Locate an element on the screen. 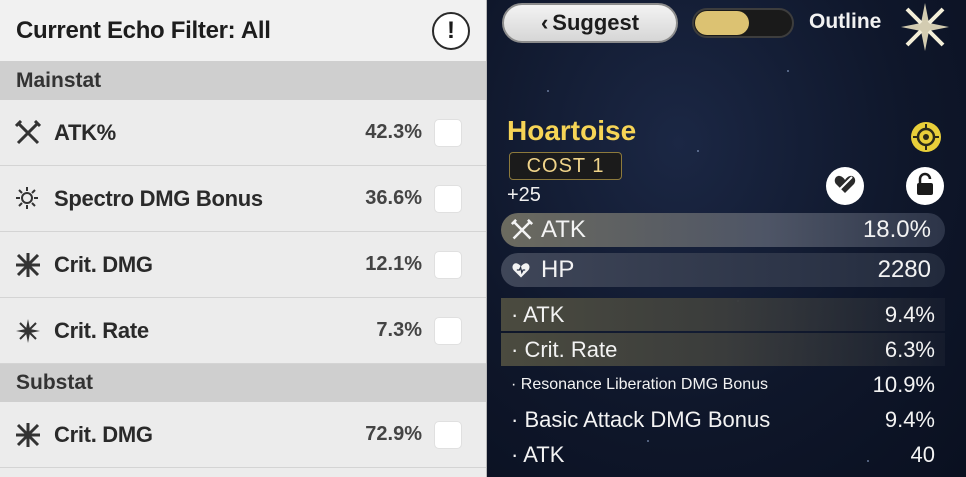 The width and height of the screenshot is (966, 477). main-stat-atk: ATK 18.0% is located at coordinates (723, 230).